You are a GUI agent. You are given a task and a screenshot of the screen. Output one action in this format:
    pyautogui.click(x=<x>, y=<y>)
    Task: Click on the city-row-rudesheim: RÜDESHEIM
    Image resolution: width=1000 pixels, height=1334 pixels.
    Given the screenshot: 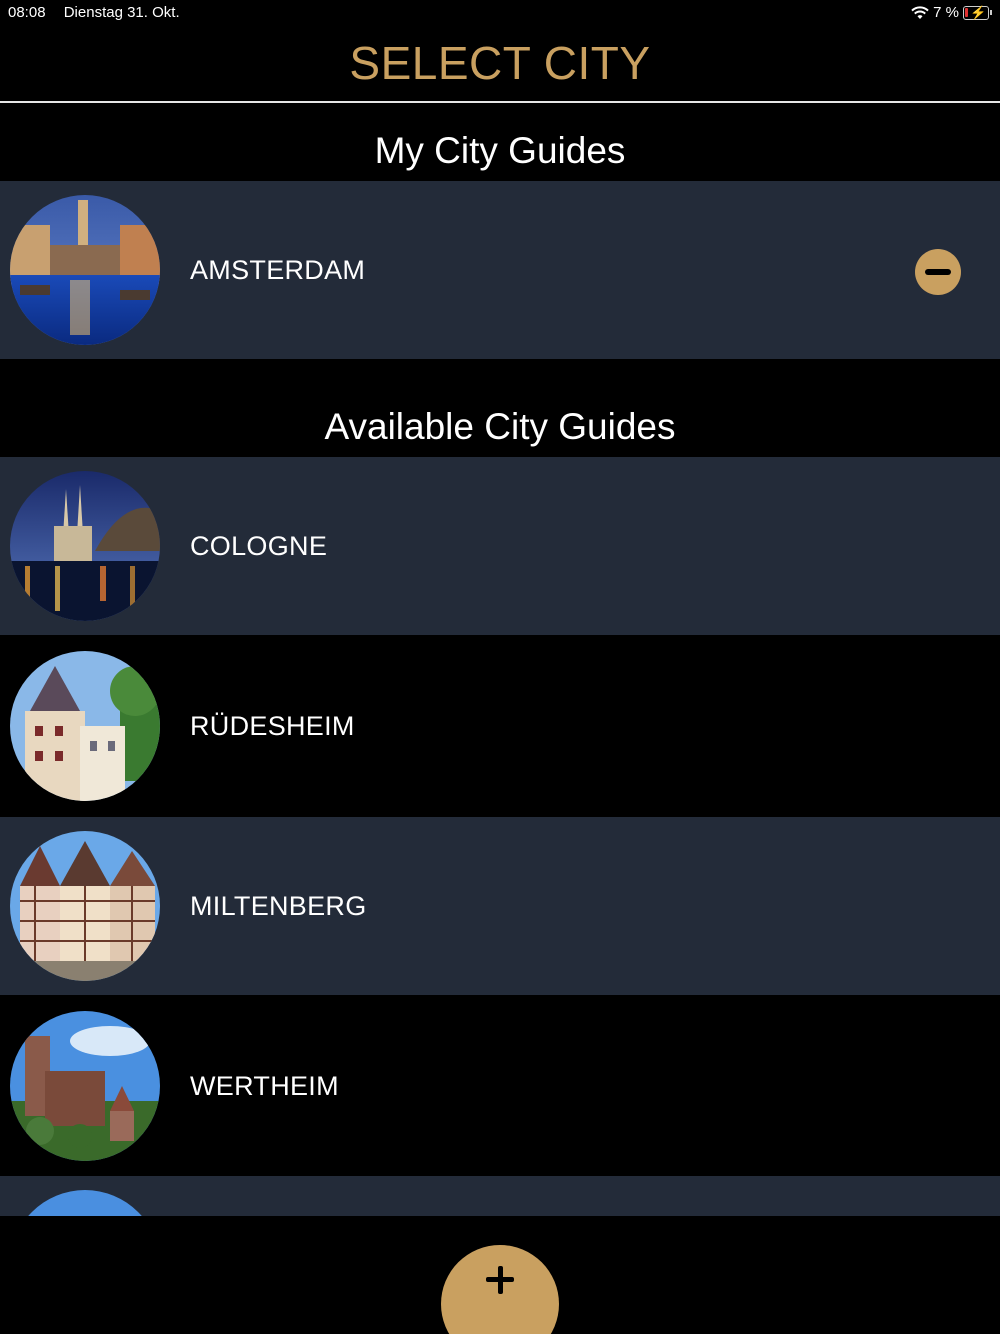 What is the action you would take?
    pyautogui.click(x=500, y=726)
    